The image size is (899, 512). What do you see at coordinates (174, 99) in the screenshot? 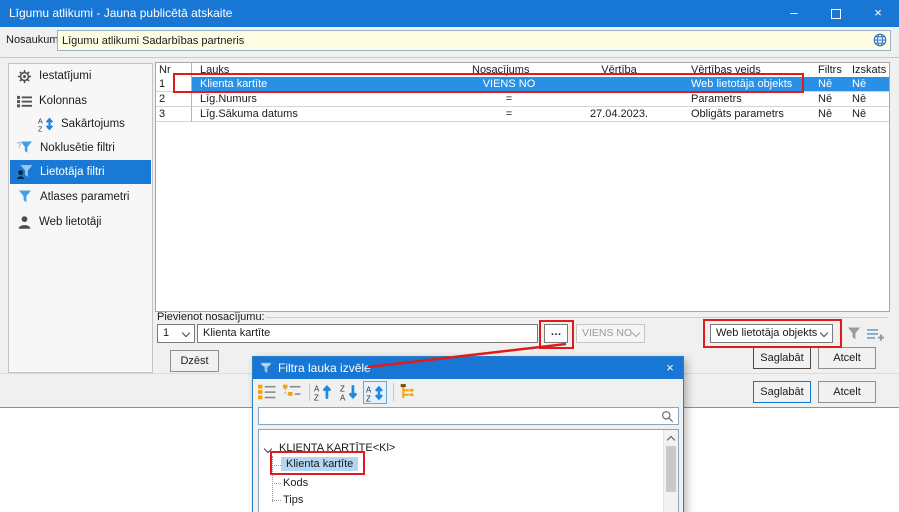
I see `cell-nr: 2` at bounding box center [174, 99].